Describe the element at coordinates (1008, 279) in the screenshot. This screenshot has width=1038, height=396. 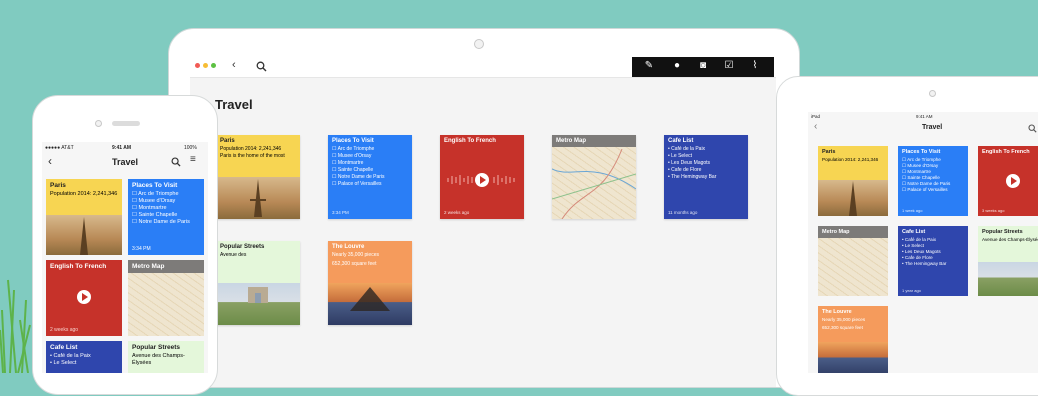
I see `arc-de-triomphe-image` at that location.